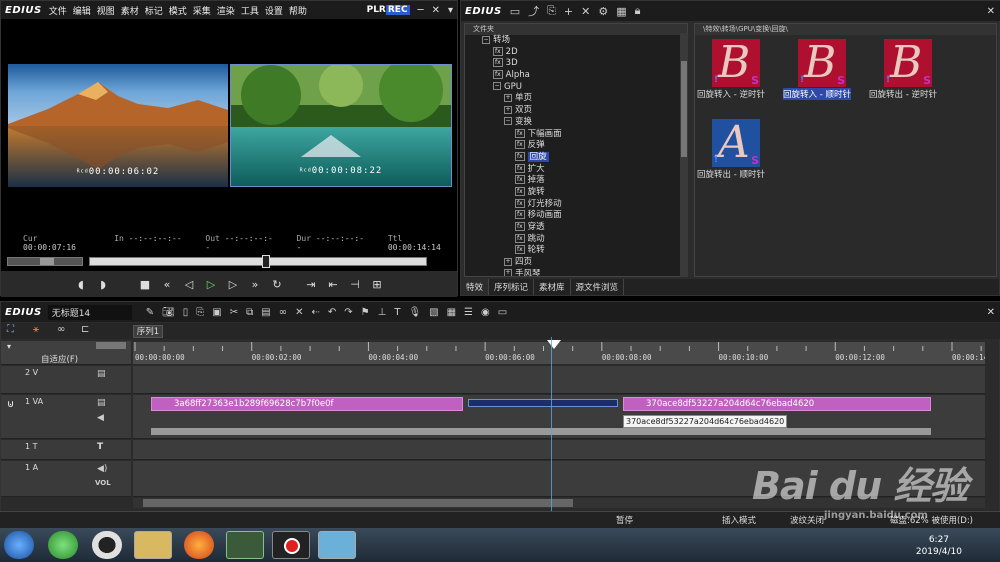 This screenshot has height=562, width=1000. Describe the element at coordinates (576, 41) in the screenshot. I see `tree-node: − 转场` at that location.